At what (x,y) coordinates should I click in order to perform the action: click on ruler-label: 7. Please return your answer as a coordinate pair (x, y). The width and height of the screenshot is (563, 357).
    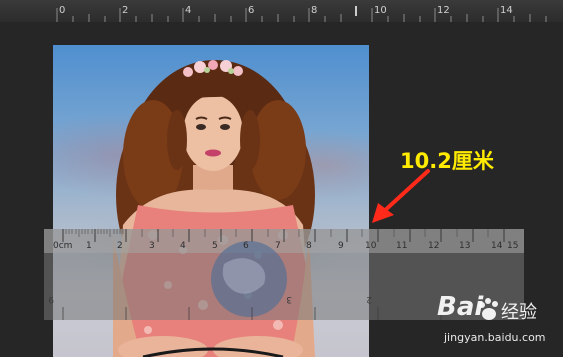
    Looking at the image, I should click on (278, 246).